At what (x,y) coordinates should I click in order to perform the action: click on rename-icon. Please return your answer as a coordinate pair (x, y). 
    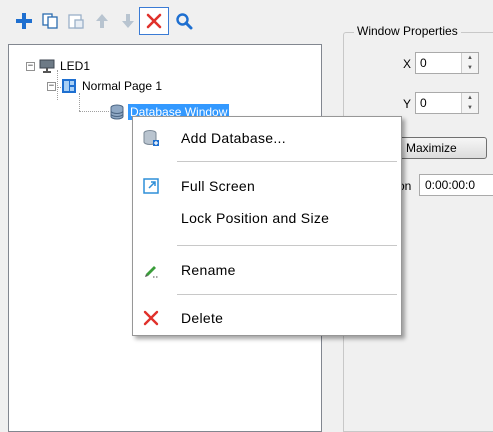
    Looking at the image, I should click on (151, 270).